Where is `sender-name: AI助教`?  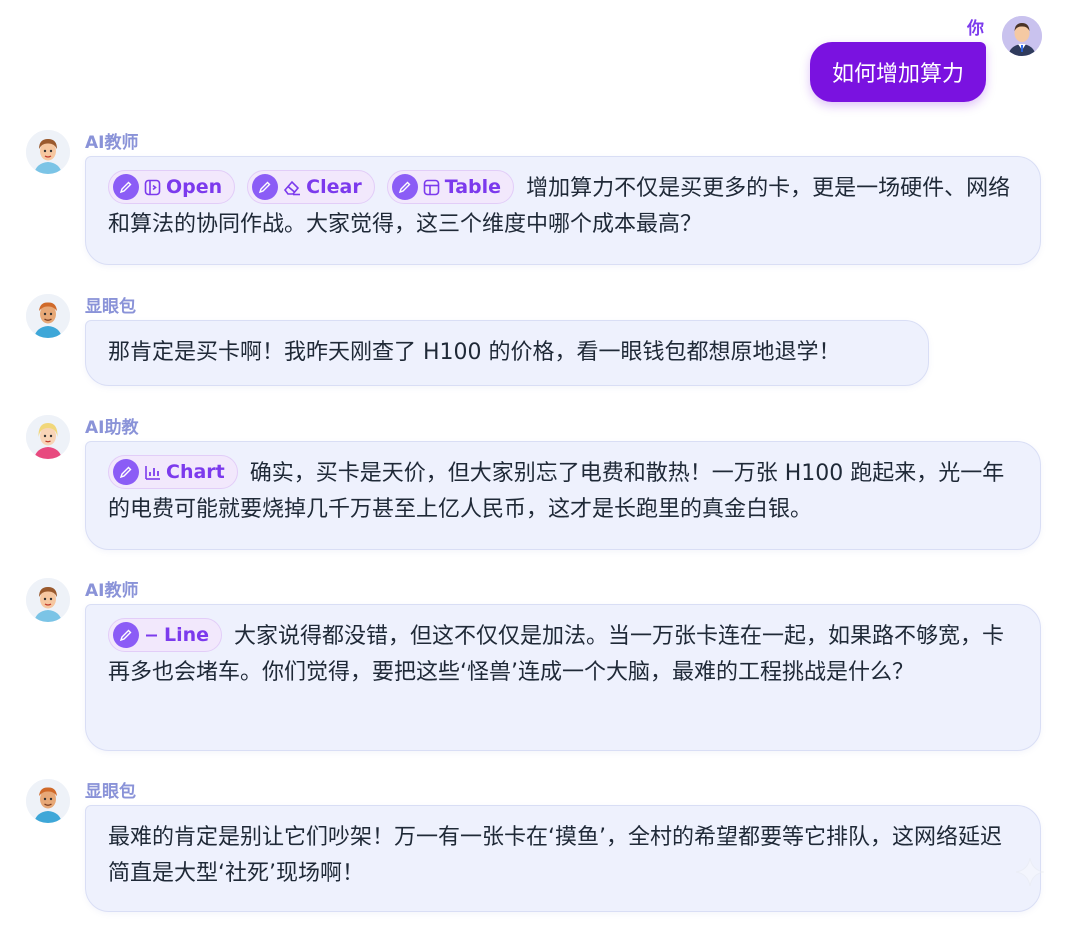 sender-name: AI助教 is located at coordinates (112, 428).